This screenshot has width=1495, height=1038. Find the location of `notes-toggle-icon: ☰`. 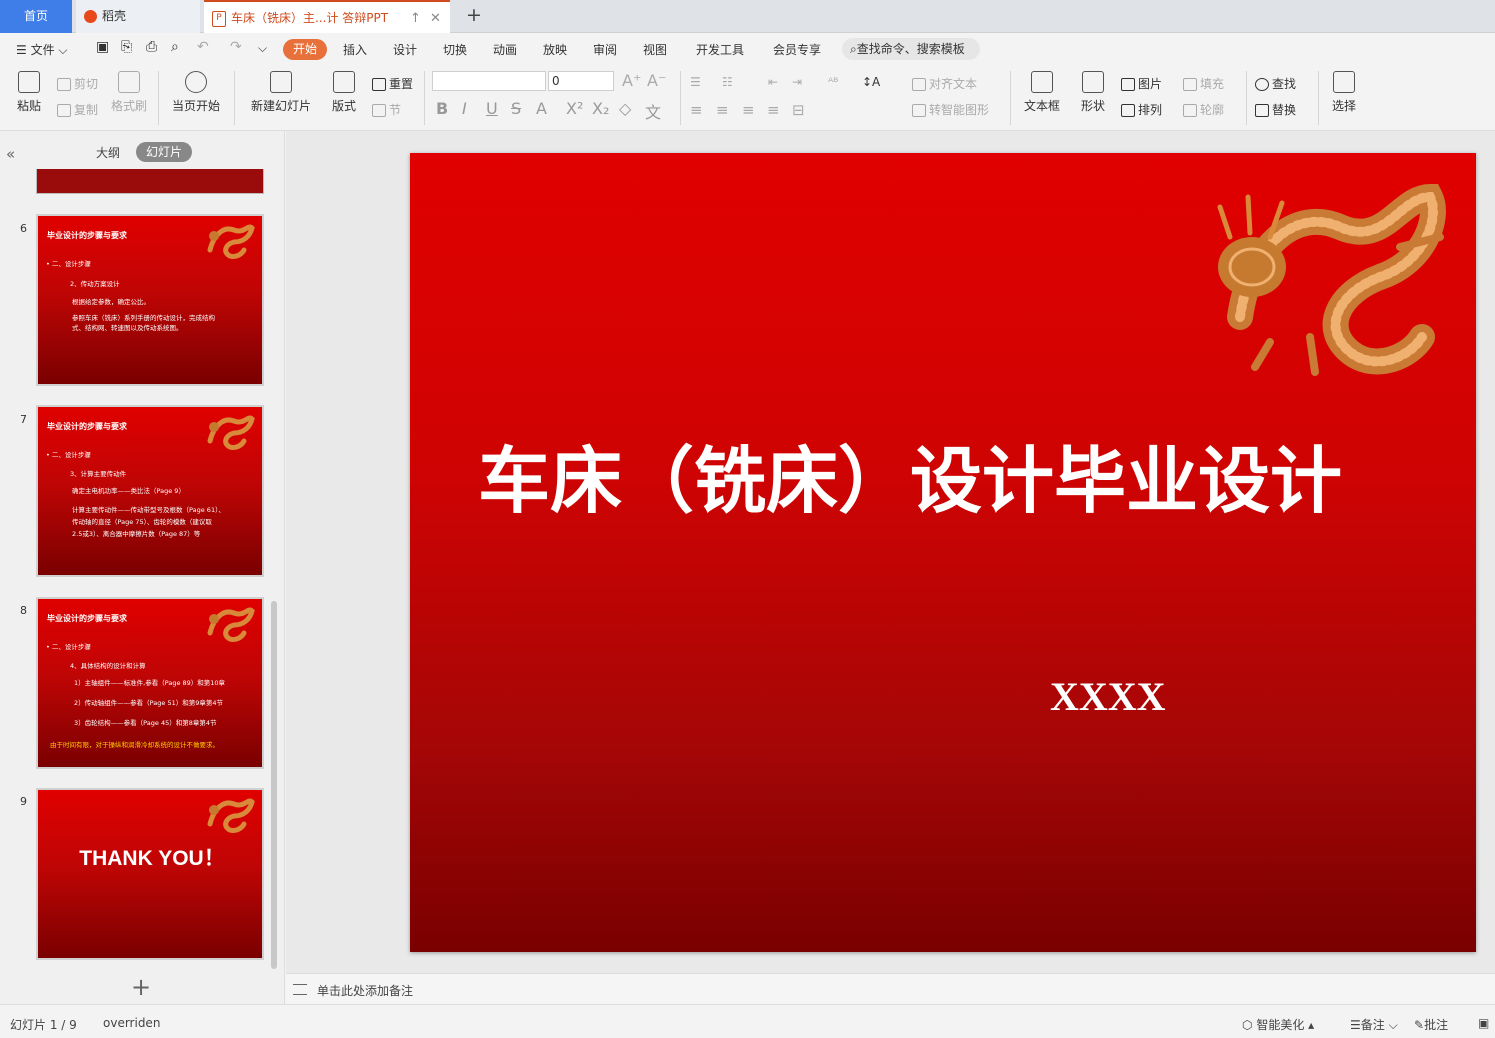

notes-toggle-icon: ☰ is located at coordinates (1355, 1025).